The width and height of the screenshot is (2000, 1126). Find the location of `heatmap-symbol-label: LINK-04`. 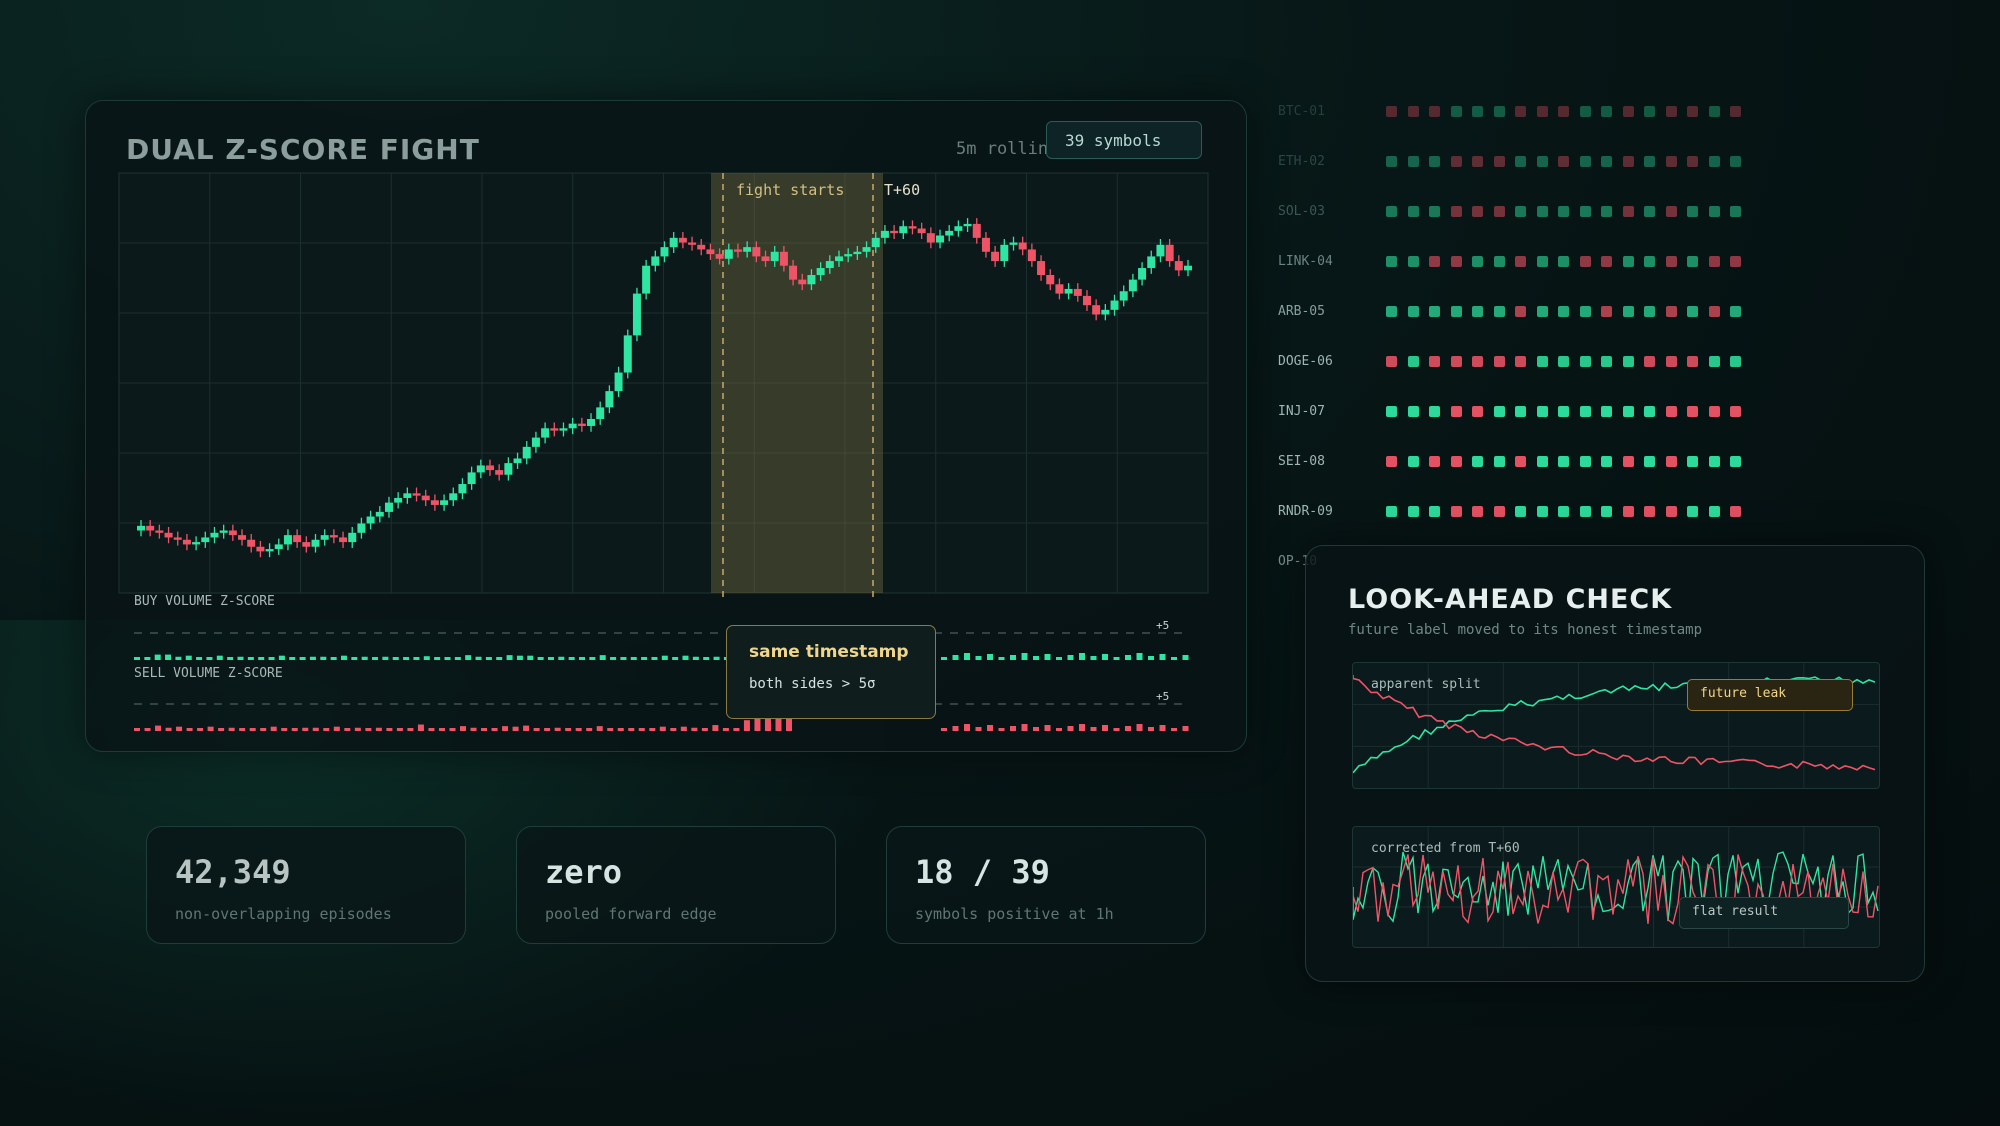

heatmap-symbol-label: LINK-04 is located at coordinates (1305, 261).